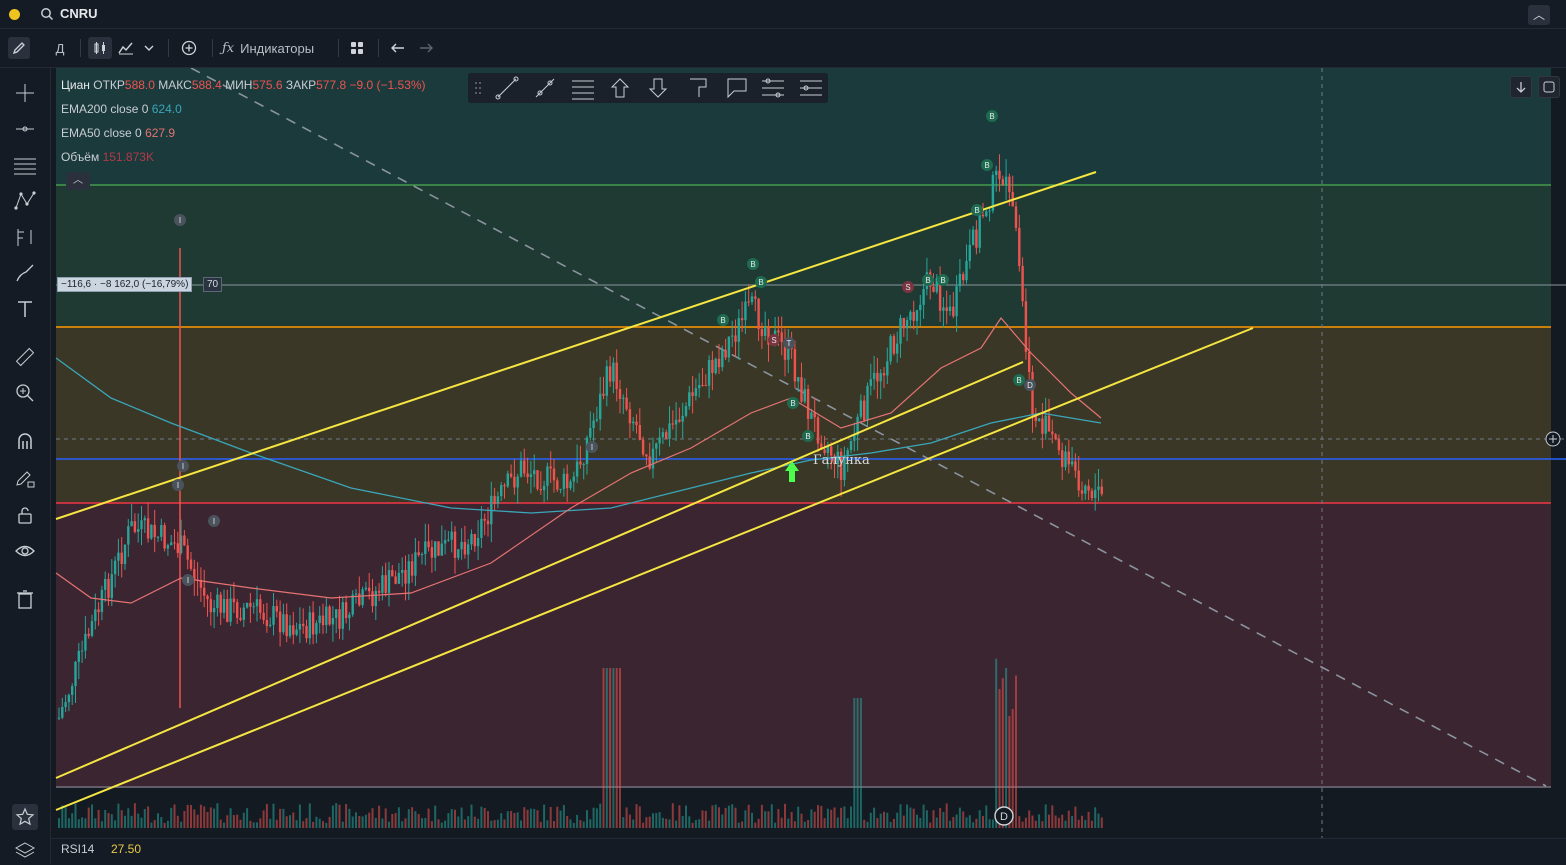 The width and height of the screenshot is (1566, 865). I want to click on indicators-button: ƒx Индикаторы, so click(277, 48).